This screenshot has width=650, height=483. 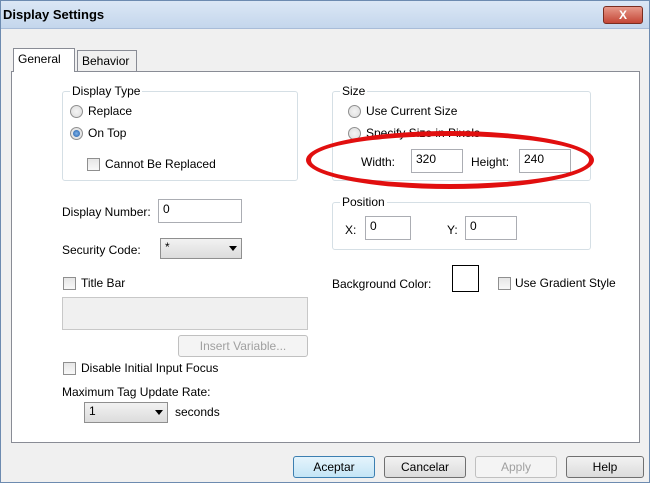 I want to click on cannot-be-replaced-label: Cannot Be Replaced, so click(x=160, y=164).